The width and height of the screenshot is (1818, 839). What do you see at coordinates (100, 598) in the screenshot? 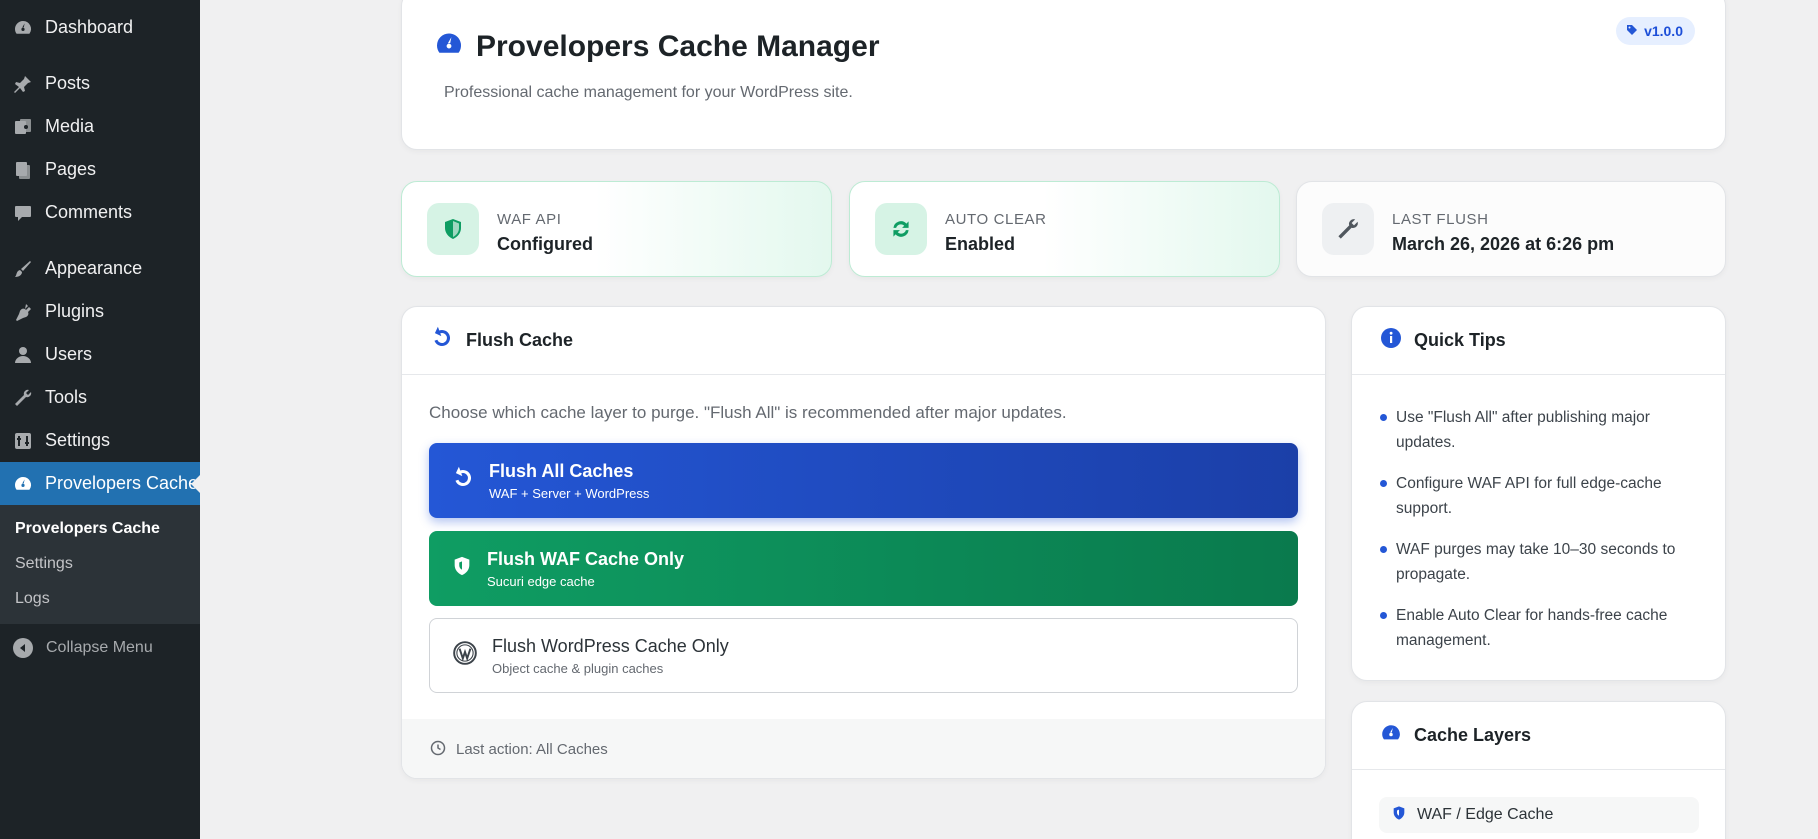
I see `submenu-logs: Logs` at bounding box center [100, 598].